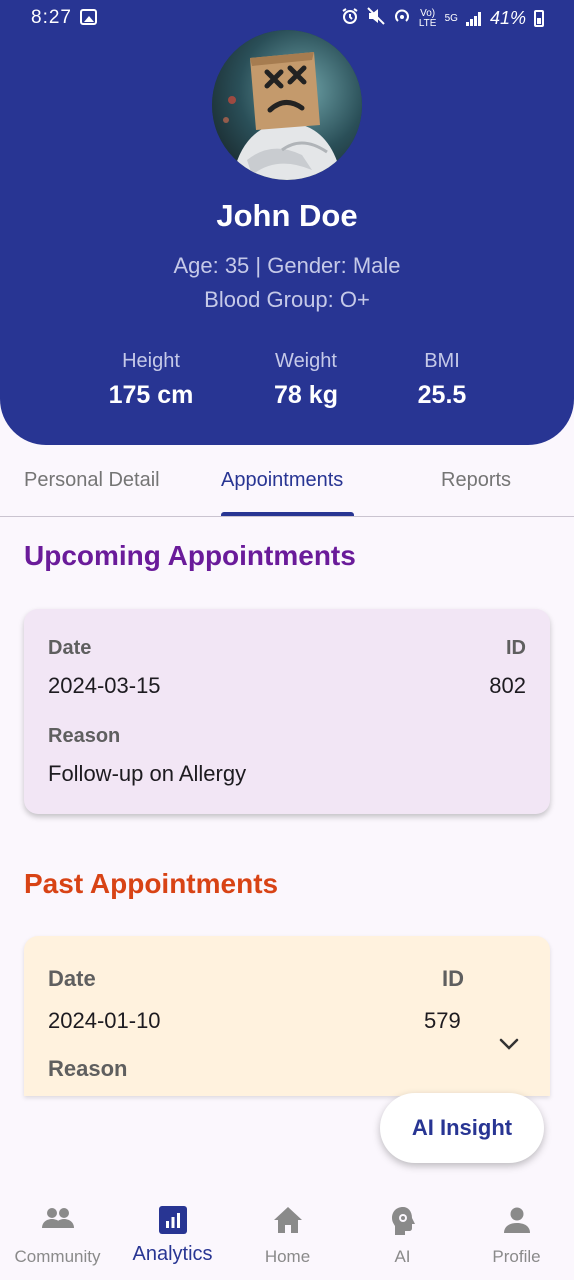 Image resolution: width=574 pixels, height=1280 pixels. Describe the element at coordinates (507, 685) in the screenshot. I see `appointment-id: 802` at that location.